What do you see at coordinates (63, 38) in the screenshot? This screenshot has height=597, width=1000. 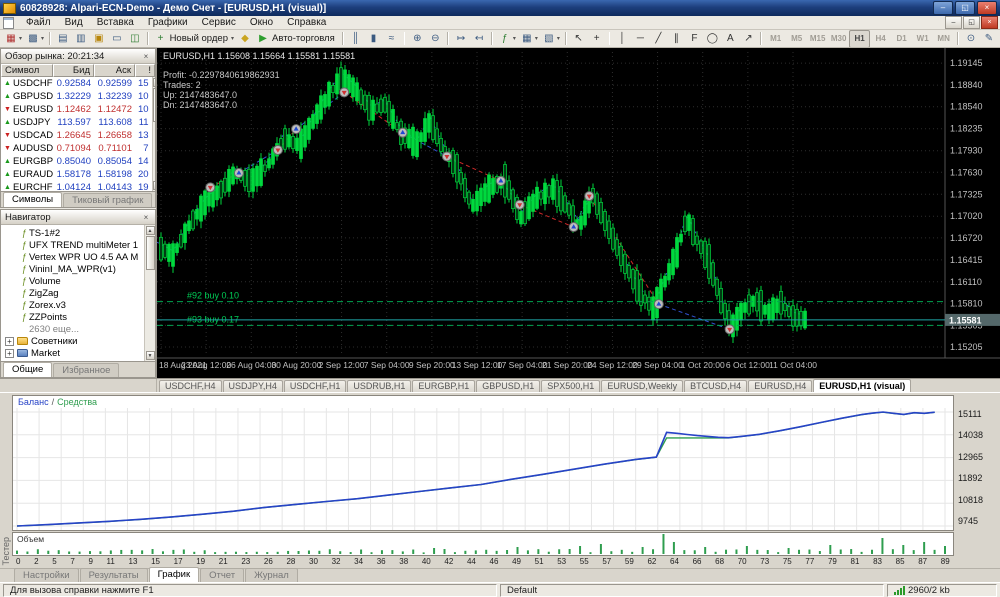 I see `market-watch-toggle: ▤` at bounding box center [63, 38].